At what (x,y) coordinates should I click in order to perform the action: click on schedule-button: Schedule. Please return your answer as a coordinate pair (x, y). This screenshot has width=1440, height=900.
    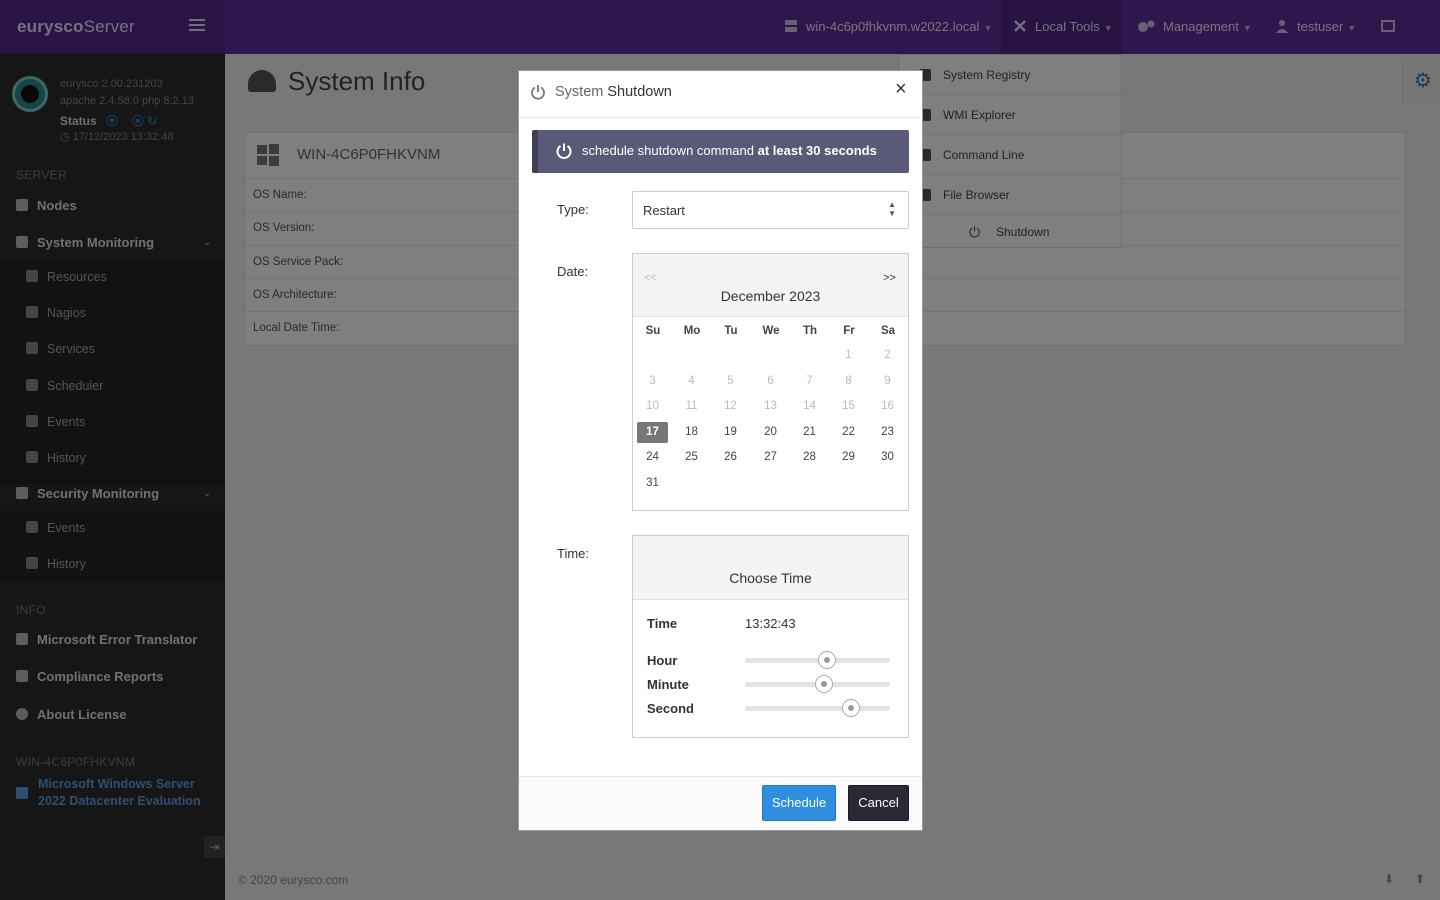
    Looking at the image, I should click on (799, 803).